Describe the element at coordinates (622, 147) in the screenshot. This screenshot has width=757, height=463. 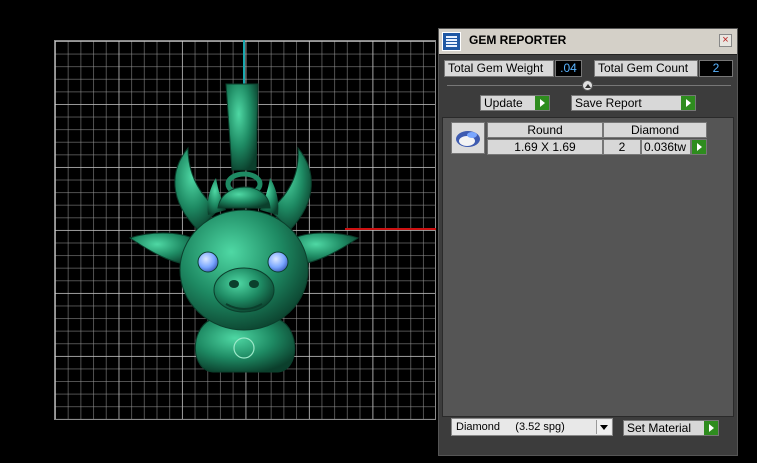
I see `gem-count-cell: 2` at that location.